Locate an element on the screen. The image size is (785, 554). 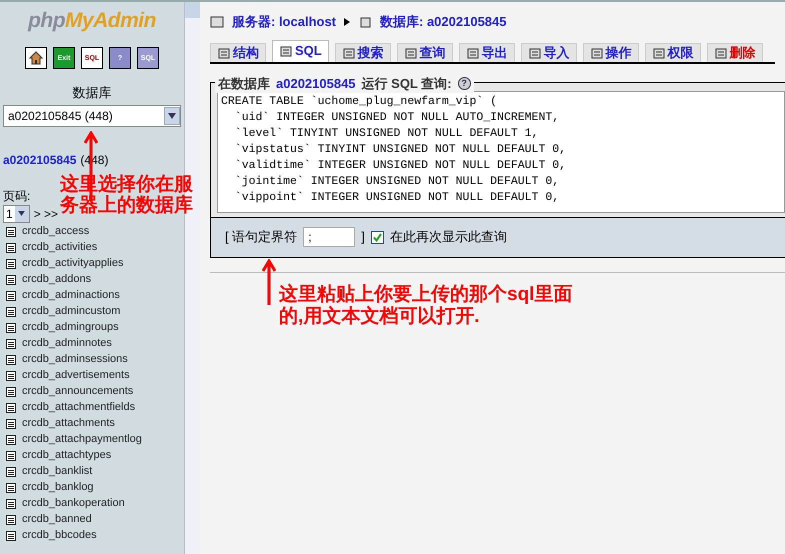
table-link: crcdb_banklog is located at coordinates (58, 487).